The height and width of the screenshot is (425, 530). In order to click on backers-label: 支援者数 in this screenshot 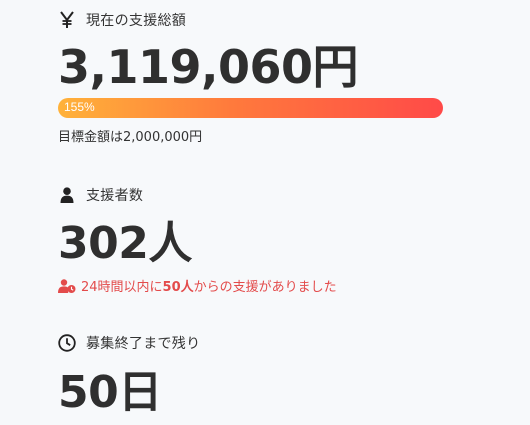, I will do `click(115, 196)`.